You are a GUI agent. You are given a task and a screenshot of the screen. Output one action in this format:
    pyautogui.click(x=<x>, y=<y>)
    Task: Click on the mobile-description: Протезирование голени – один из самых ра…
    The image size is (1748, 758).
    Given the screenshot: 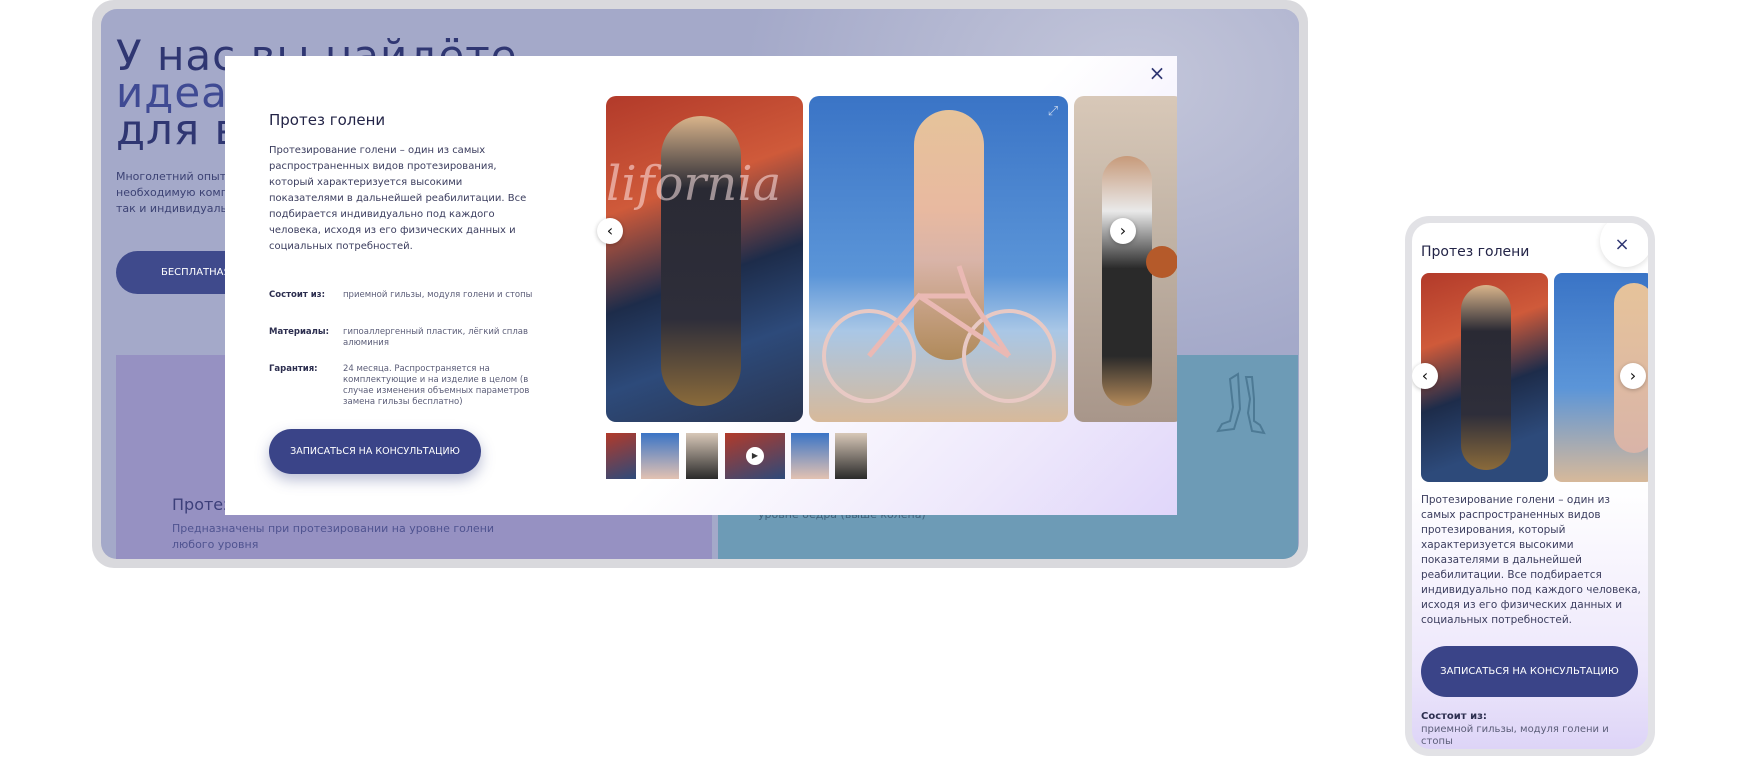 What is the action you would take?
    pyautogui.click(x=1531, y=560)
    